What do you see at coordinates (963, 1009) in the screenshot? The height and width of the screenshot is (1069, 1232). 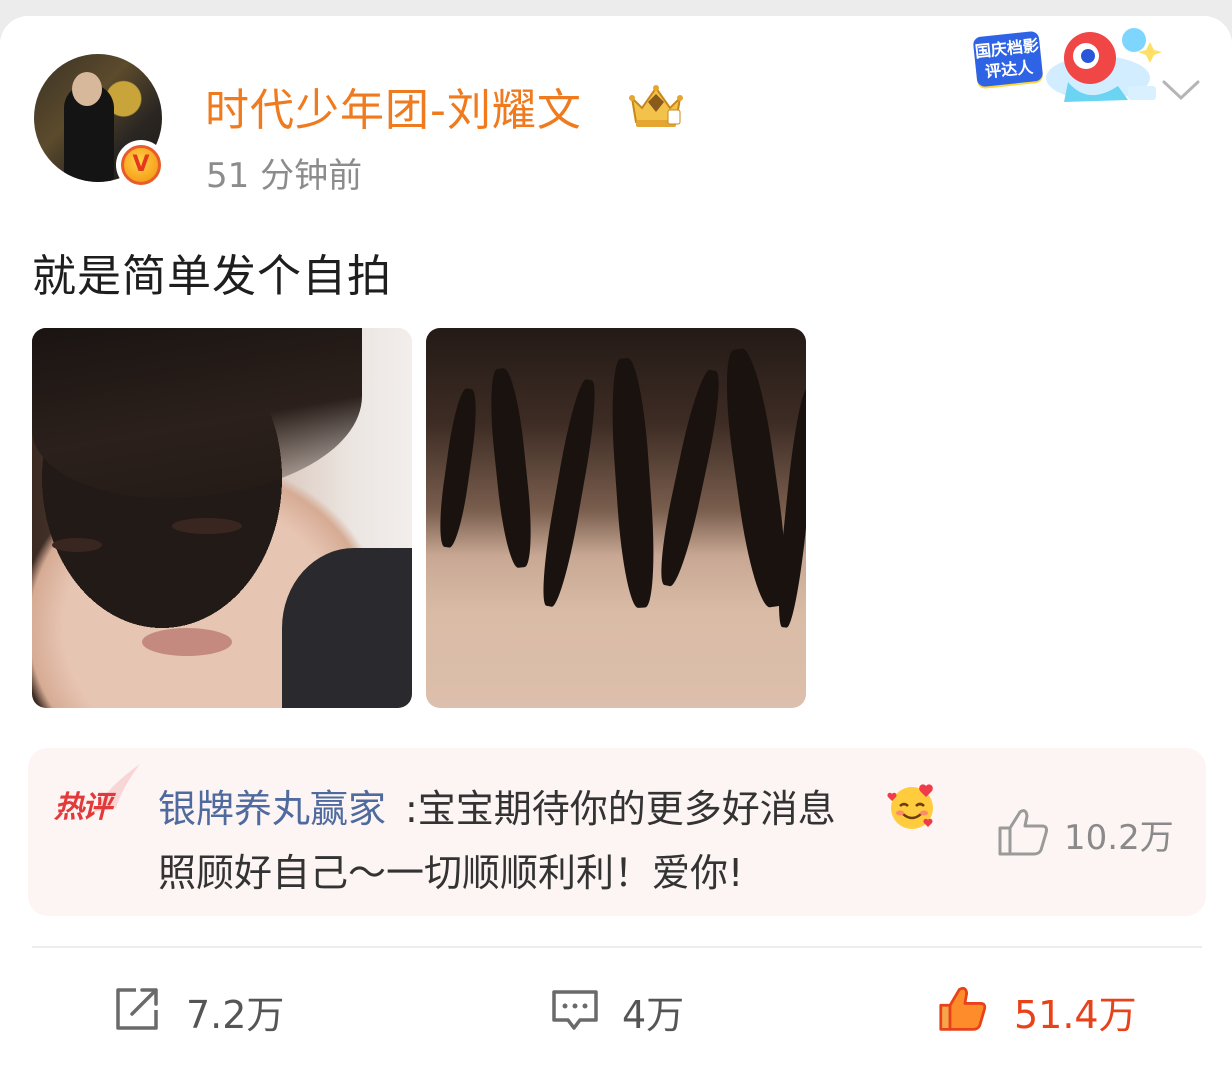 I see `thumbs-up-filled-icon` at bounding box center [963, 1009].